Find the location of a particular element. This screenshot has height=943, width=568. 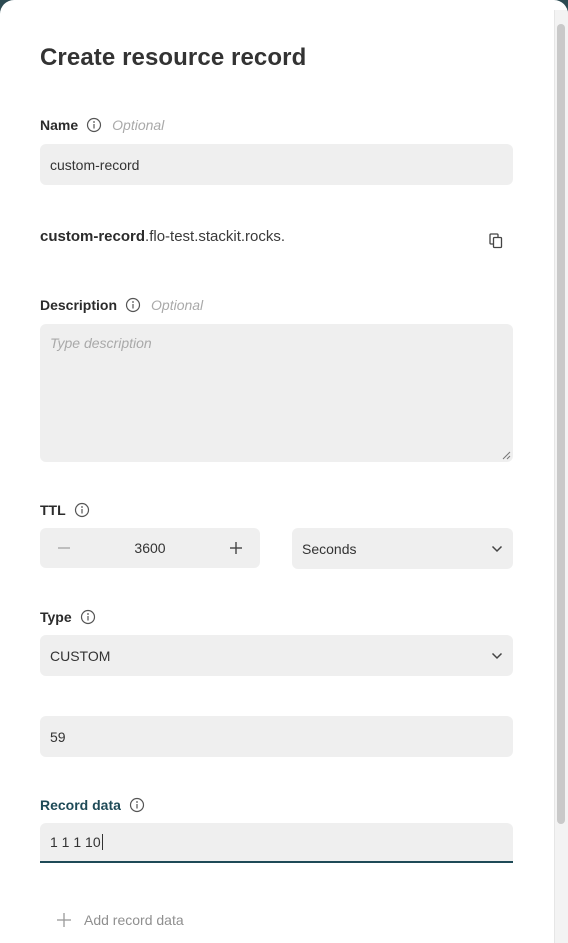

add-record-data-button: Add record data is located at coordinates (120, 920).